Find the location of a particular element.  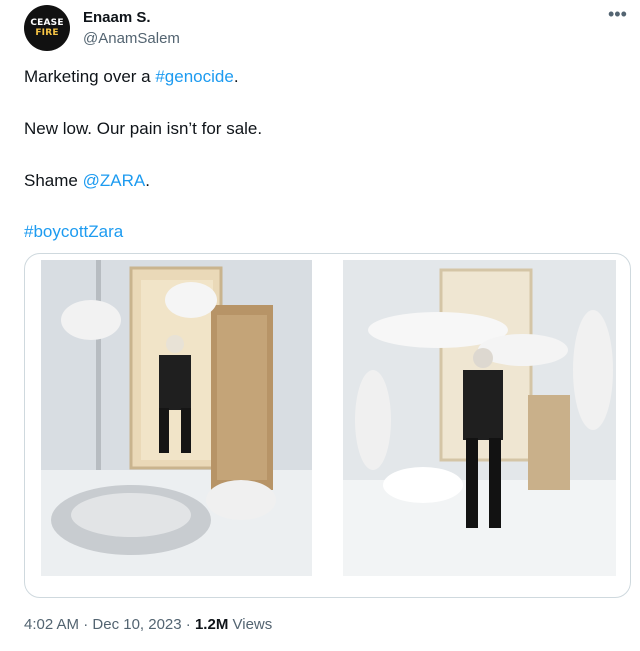

avatar-text-cease: CEASE is located at coordinates (47, 23).